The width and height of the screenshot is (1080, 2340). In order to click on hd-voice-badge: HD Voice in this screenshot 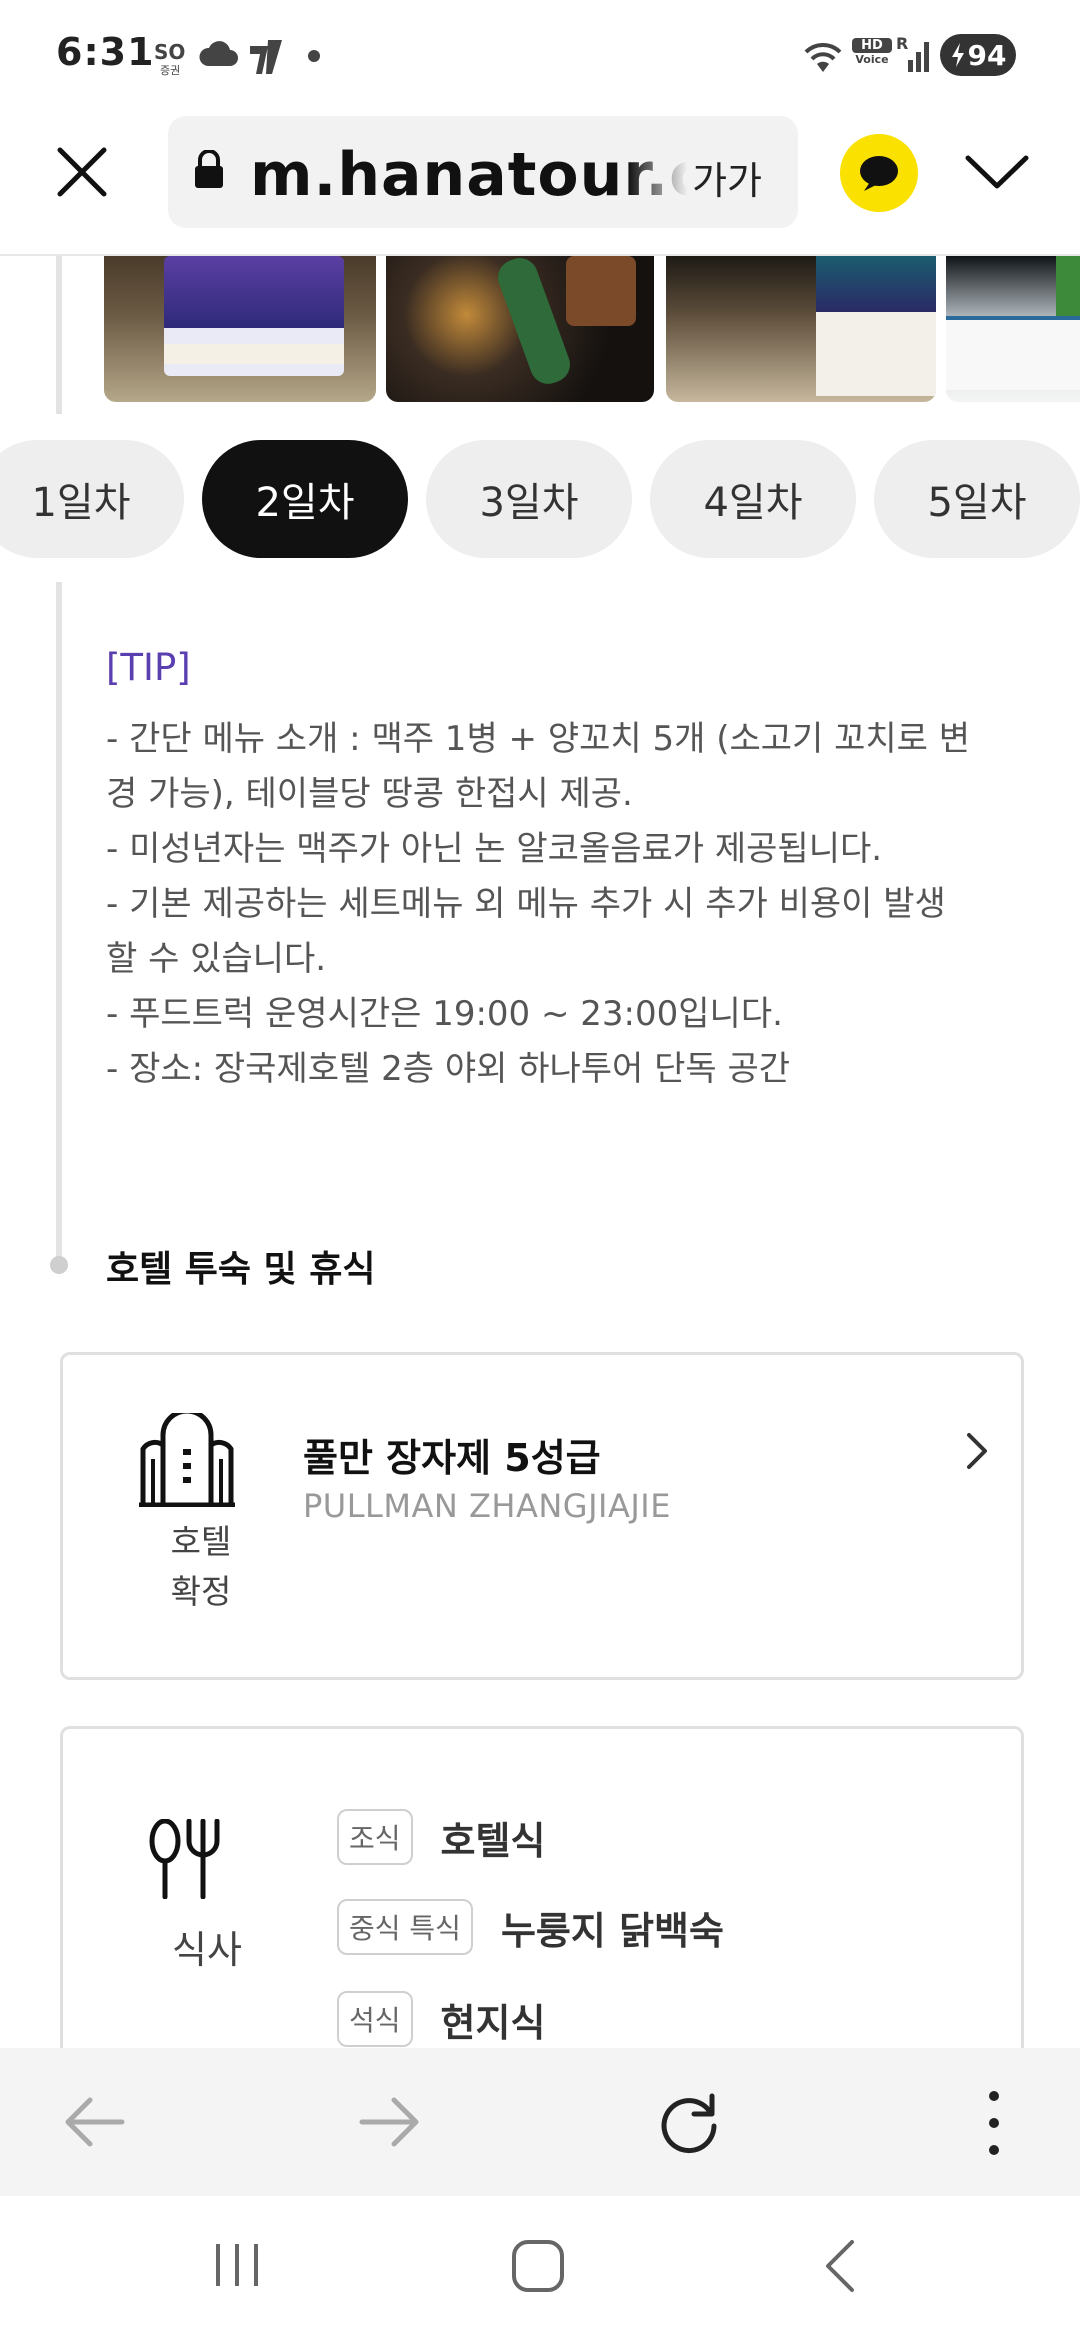, I will do `click(872, 52)`.